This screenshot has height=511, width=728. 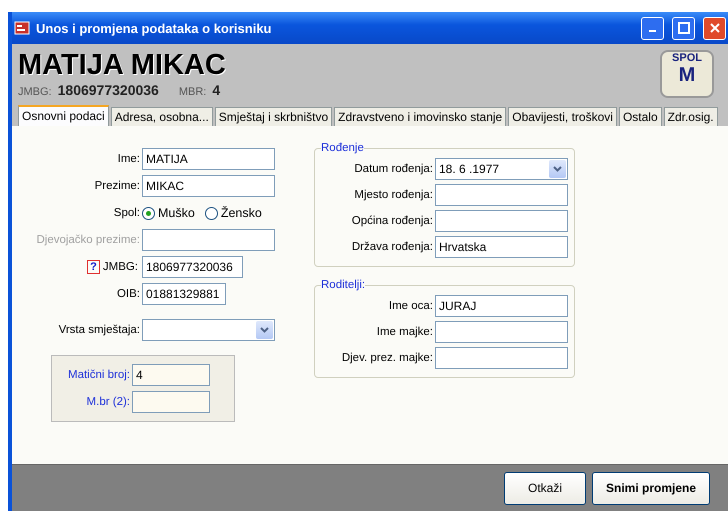 What do you see at coordinates (108, 402) in the screenshot?
I see `field-label: M.br (2):` at bounding box center [108, 402].